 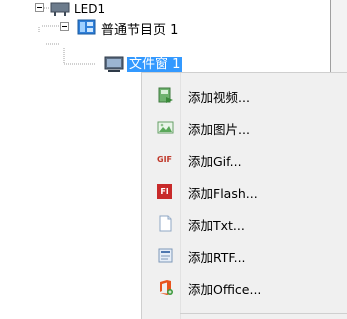 What do you see at coordinates (89, 9) in the screenshot?
I see `tree-node-led1: LED1` at bounding box center [89, 9].